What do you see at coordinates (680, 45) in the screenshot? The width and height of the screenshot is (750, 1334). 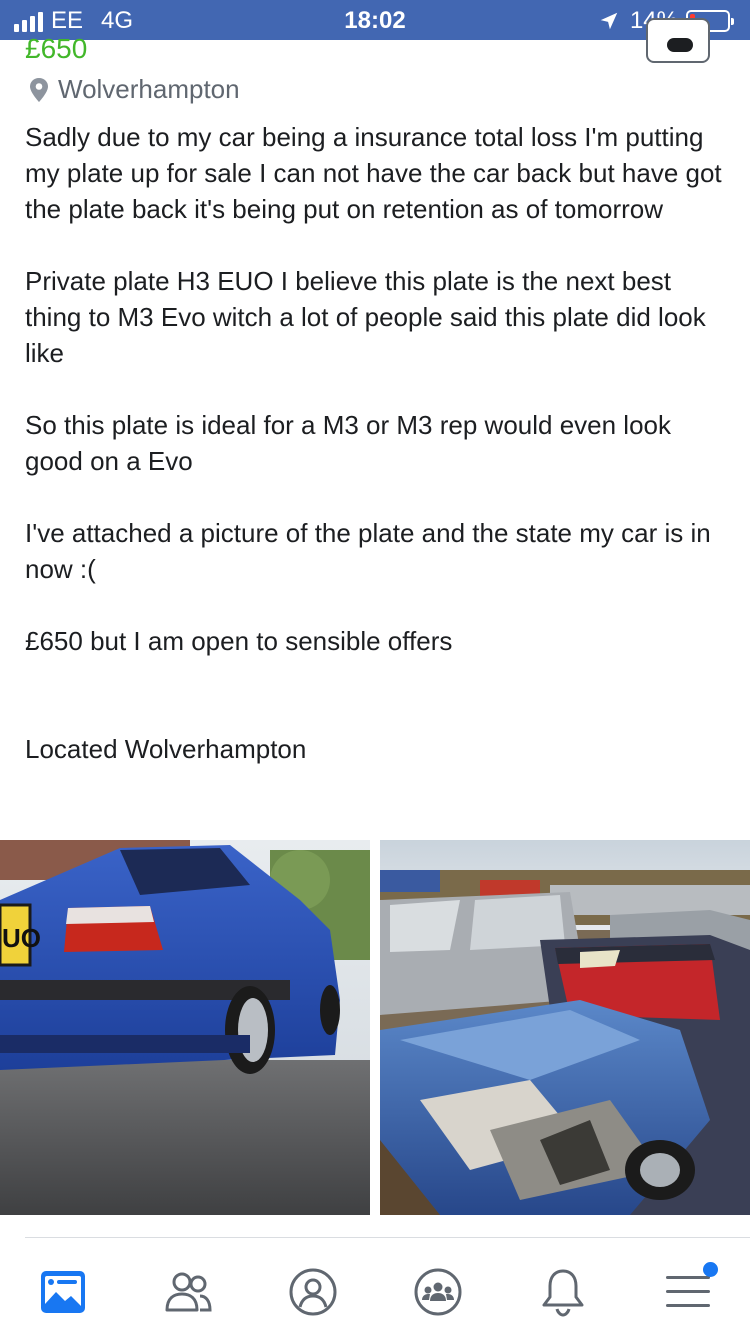 I see `message-icon` at bounding box center [680, 45].